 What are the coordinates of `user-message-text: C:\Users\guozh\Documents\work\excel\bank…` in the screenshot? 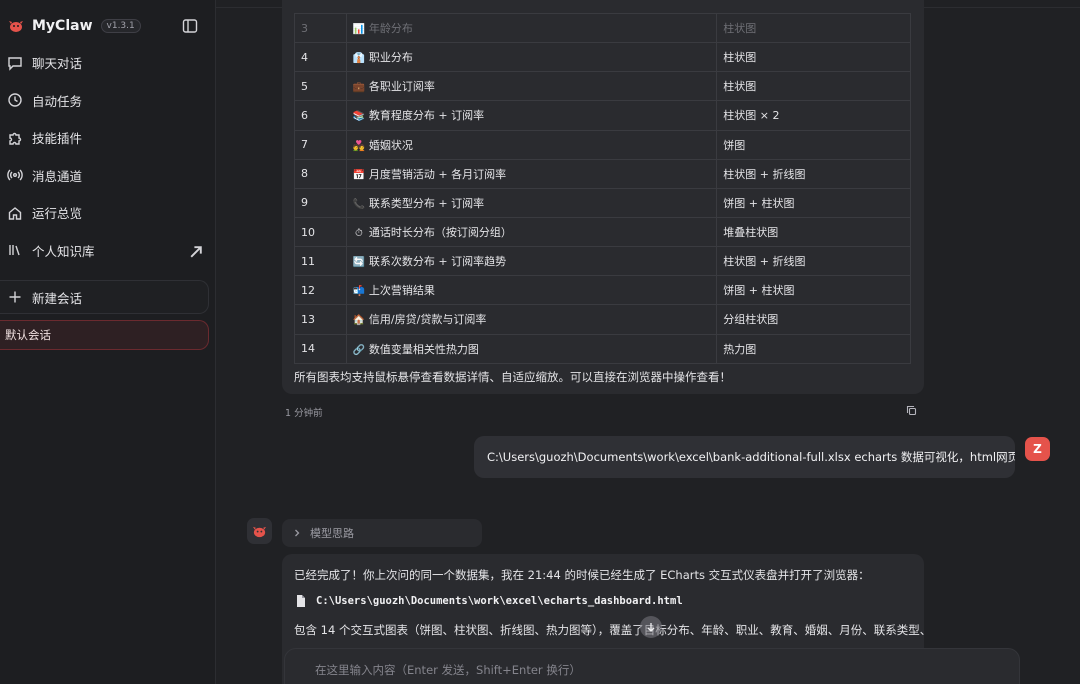 It's located at (751, 457).